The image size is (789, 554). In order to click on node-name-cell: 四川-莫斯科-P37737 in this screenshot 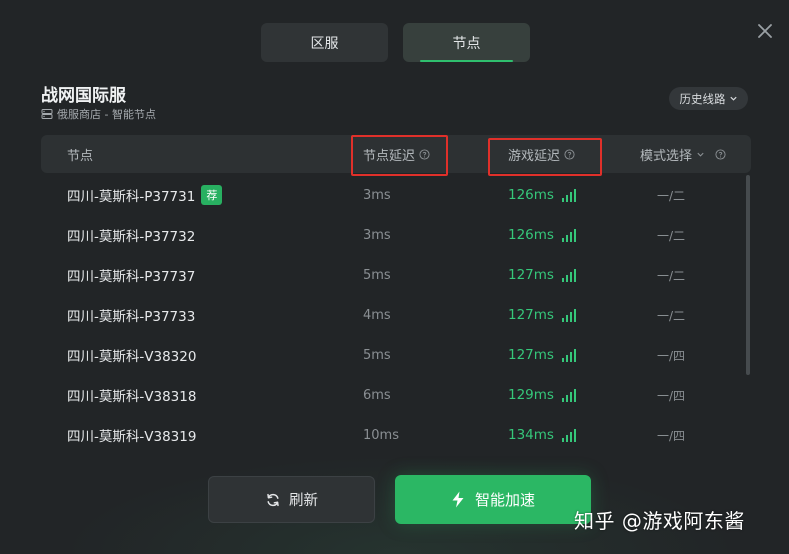, I will do `click(131, 275)`.